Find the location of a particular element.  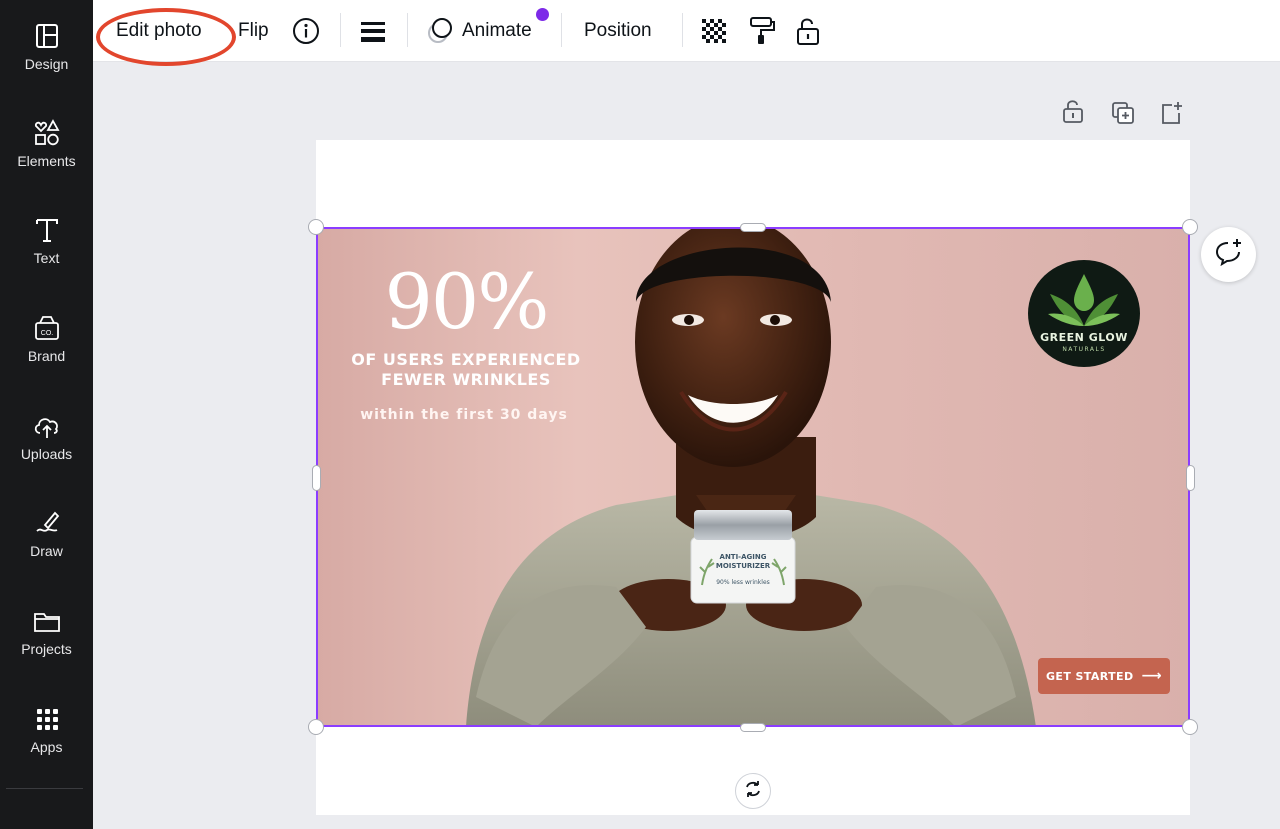

rotate-icon is located at coordinates (753, 791).